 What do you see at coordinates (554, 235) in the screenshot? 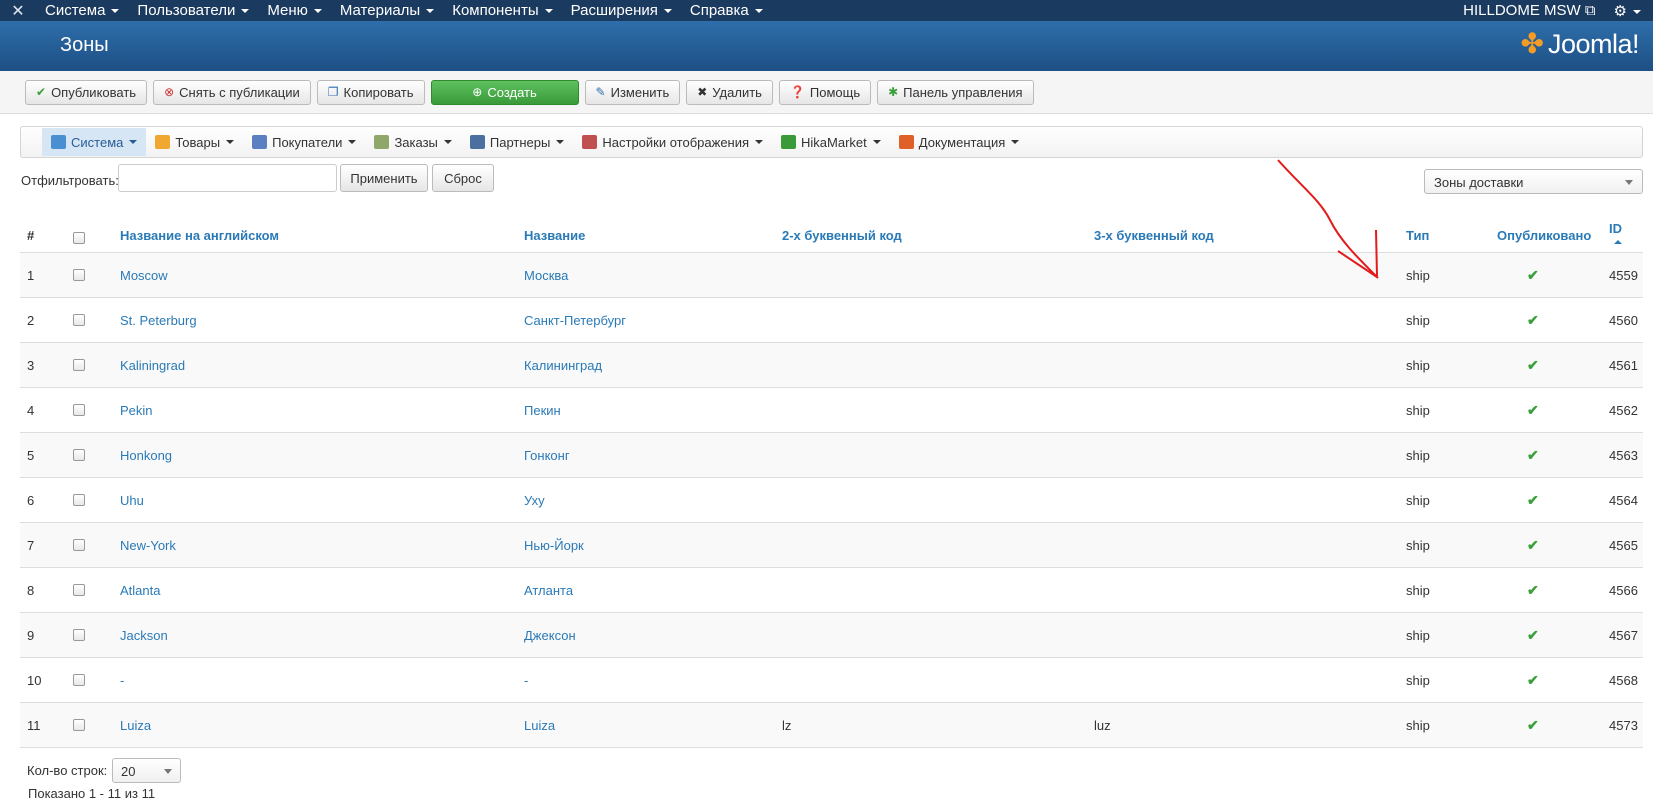
I see `col-name: Название` at bounding box center [554, 235].